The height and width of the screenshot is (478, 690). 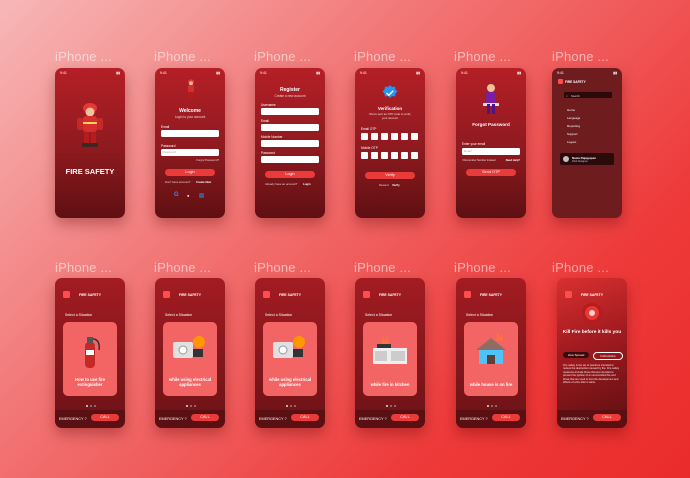 What do you see at coordinates (90, 171) in the screenshot?
I see `splash-title: FIRE SAFETY` at bounding box center [90, 171].